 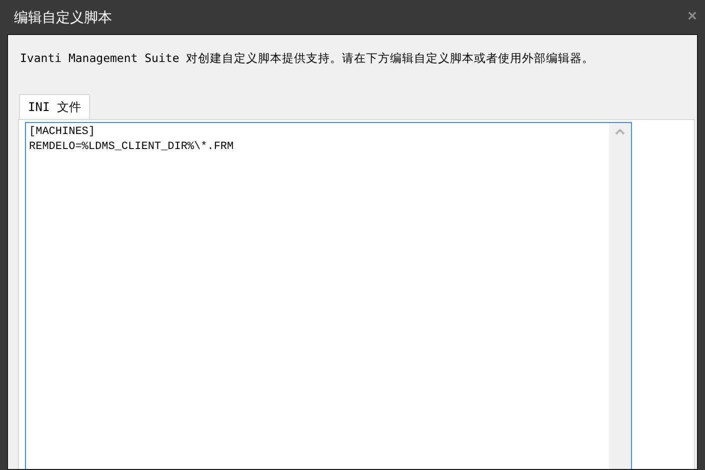 What do you see at coordinates (307, 58) in the screenshot?
I see `description-text: Ivanti Management Suite 对创建自定义脚本提供支持。请在下方编辑自定义脚本或者使用外部编辑器。` at bounding box center [307, 58].